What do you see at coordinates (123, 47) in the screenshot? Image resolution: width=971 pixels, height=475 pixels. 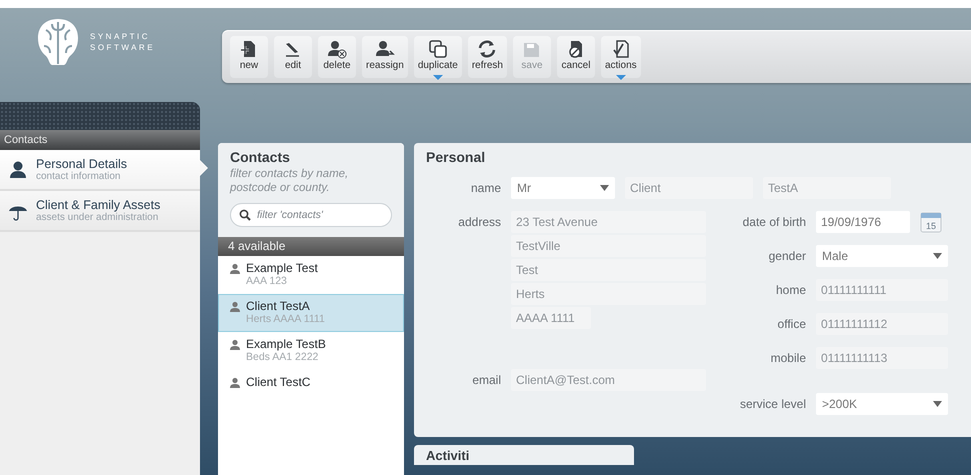 I see `logo-text: SOFTWARE` at bounding box center [123, 47].